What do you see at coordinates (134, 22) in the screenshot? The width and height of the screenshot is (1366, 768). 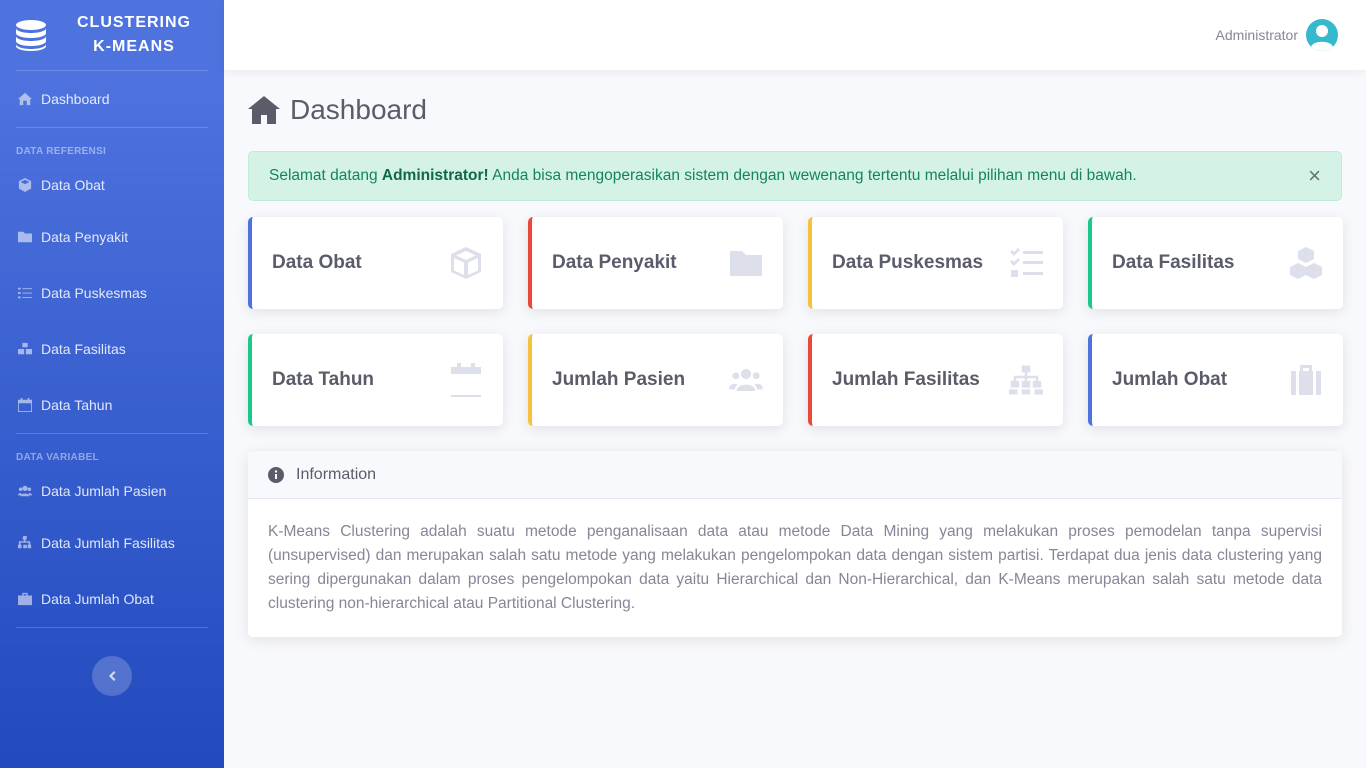 I see `brand-line1: CLUSTERING` at bounding box center [134, 22].